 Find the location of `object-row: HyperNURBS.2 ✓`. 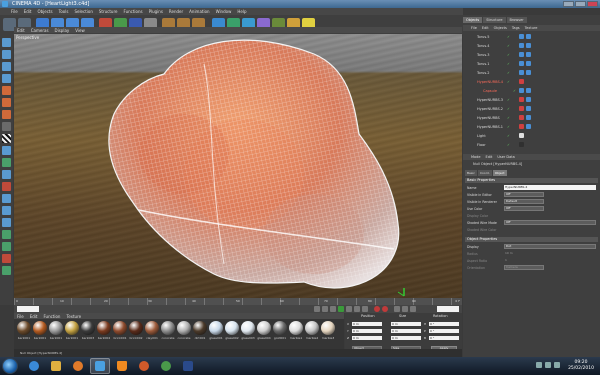

object-row: HyperNURBS.2 ✓ is located at coordinates (533, 109).